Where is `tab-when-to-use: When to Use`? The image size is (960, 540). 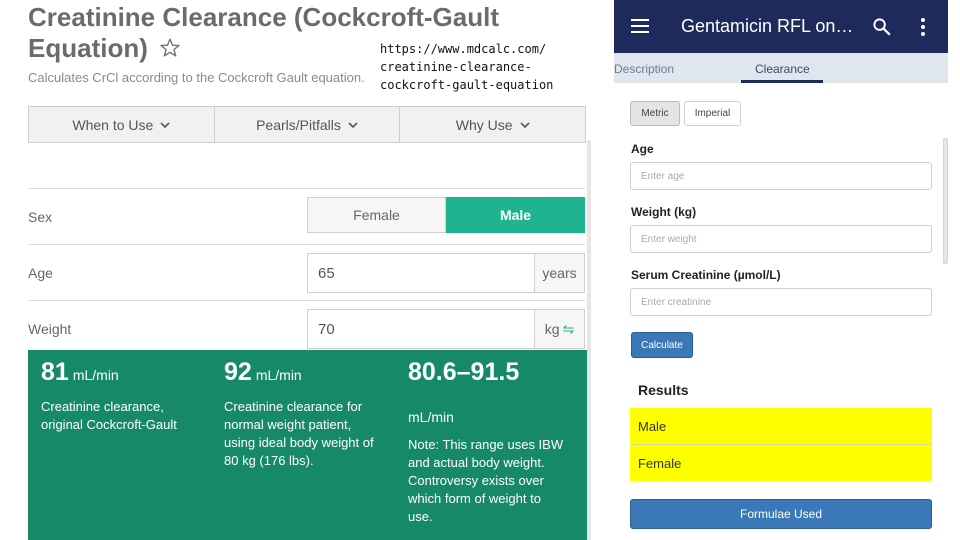
tab-when-to-use: When to Use is located at coordinates (121, 124).